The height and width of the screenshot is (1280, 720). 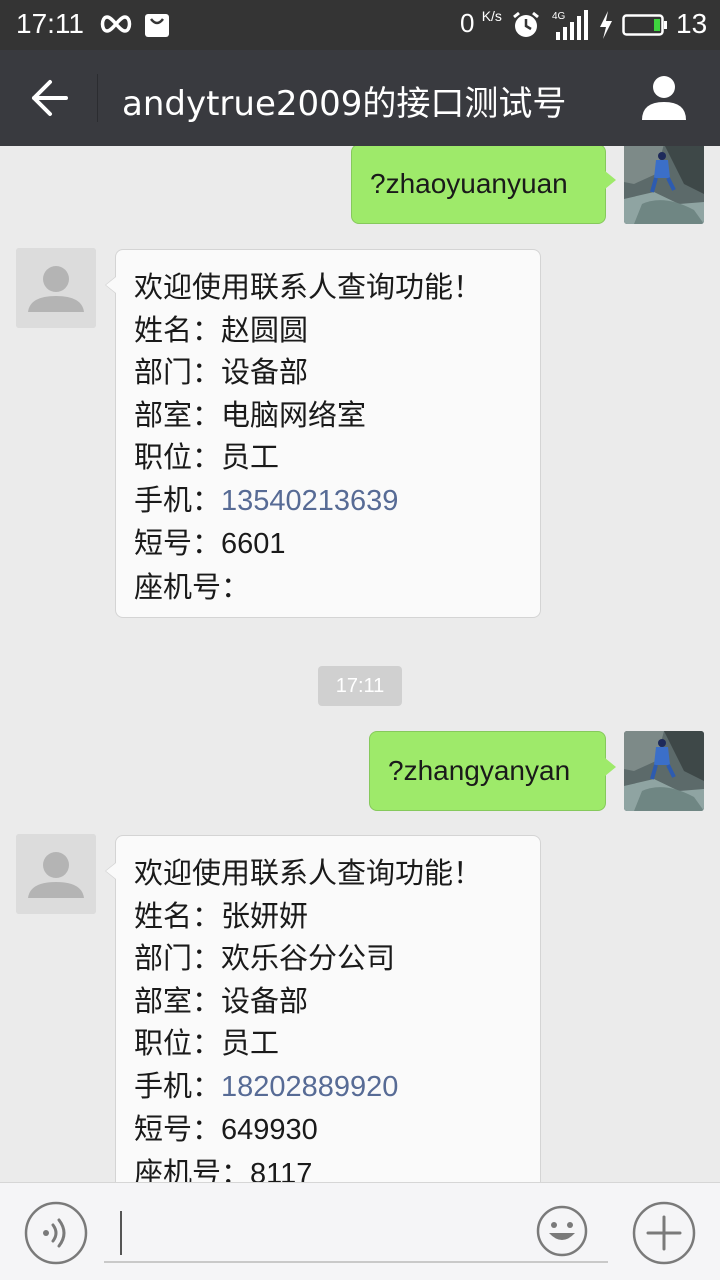 What do you see at coordinates (221, 372) in the screenshot?
I see `message-line: 部门：设备部` at bounding box center [221, 372].